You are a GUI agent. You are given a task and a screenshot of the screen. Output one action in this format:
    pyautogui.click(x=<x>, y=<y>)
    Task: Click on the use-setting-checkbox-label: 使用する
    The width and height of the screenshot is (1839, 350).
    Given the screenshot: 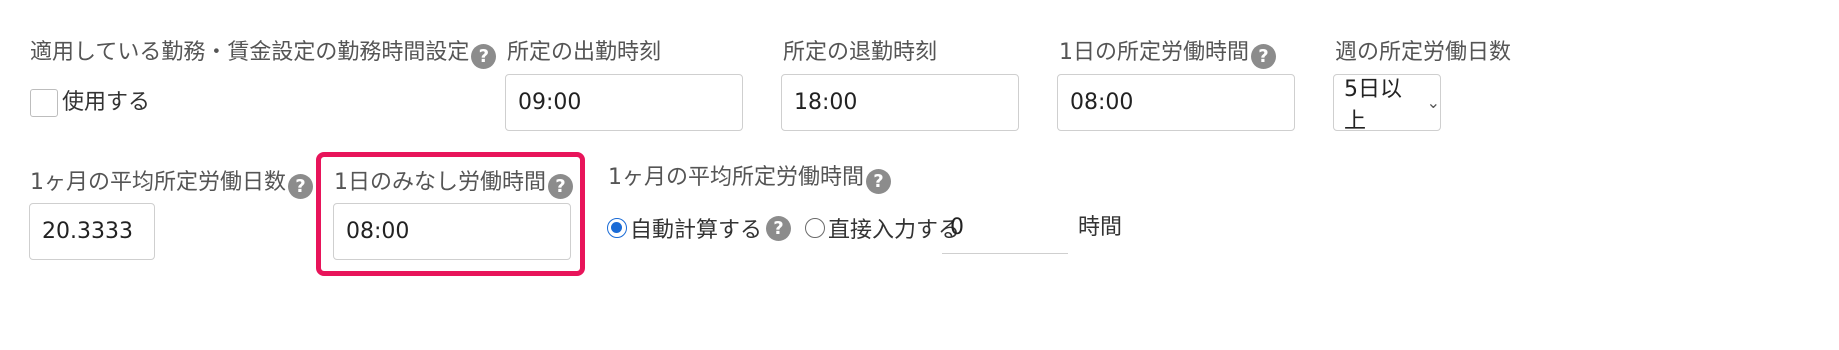 What is the action you would take?
    pyautogui.click(x=106, y=102)
    